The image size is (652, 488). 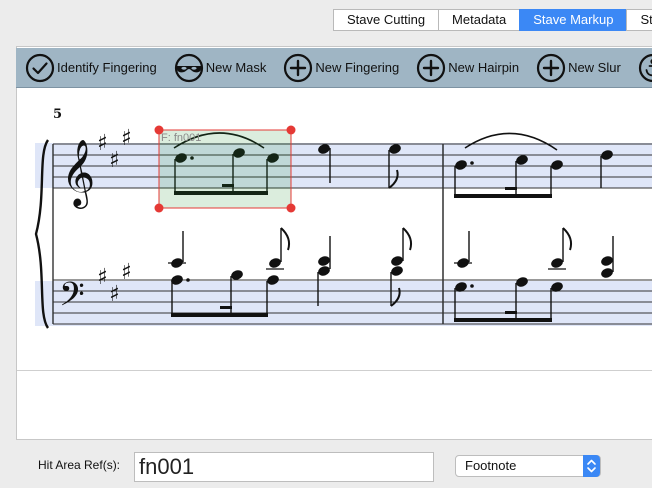 What do you see at coordinates (159, 208) in the screenshot?
I see `resize-handle-bottom-left` at bounding box center [159, 208].